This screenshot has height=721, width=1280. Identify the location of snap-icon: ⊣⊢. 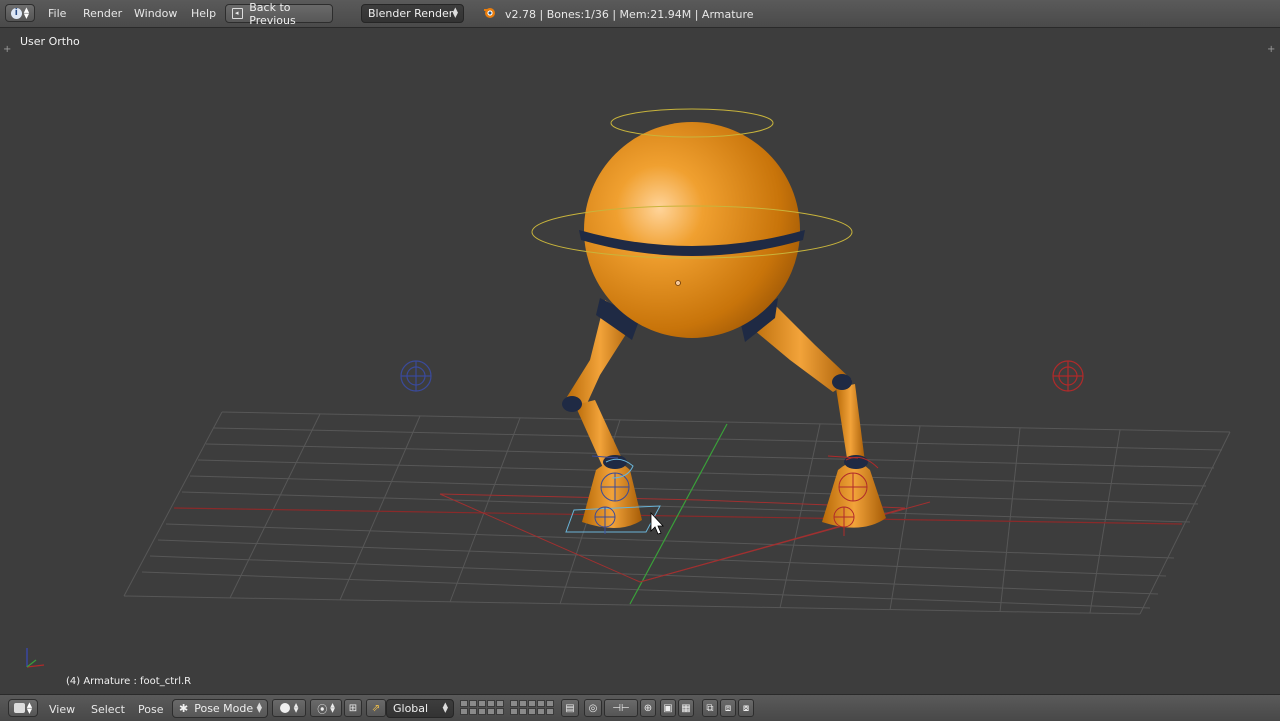
(621, 708).